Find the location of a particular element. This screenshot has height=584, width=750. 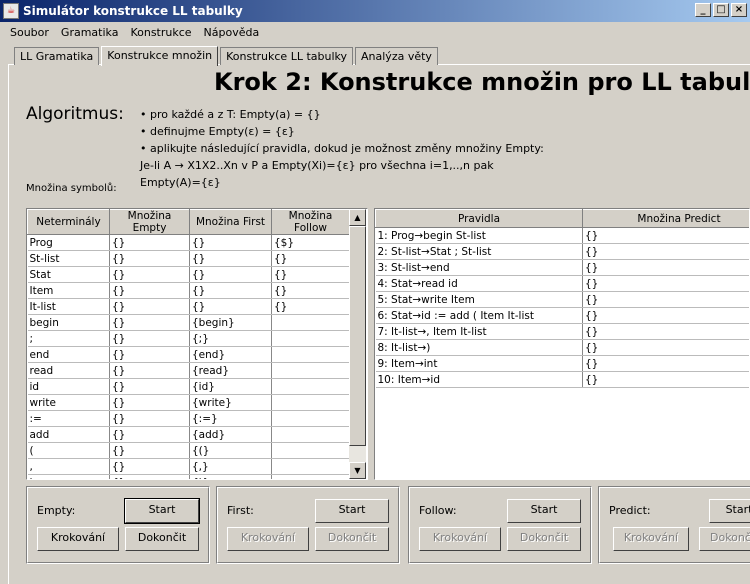

predict-step-button: Krokování is located at coordinates (651, 539).